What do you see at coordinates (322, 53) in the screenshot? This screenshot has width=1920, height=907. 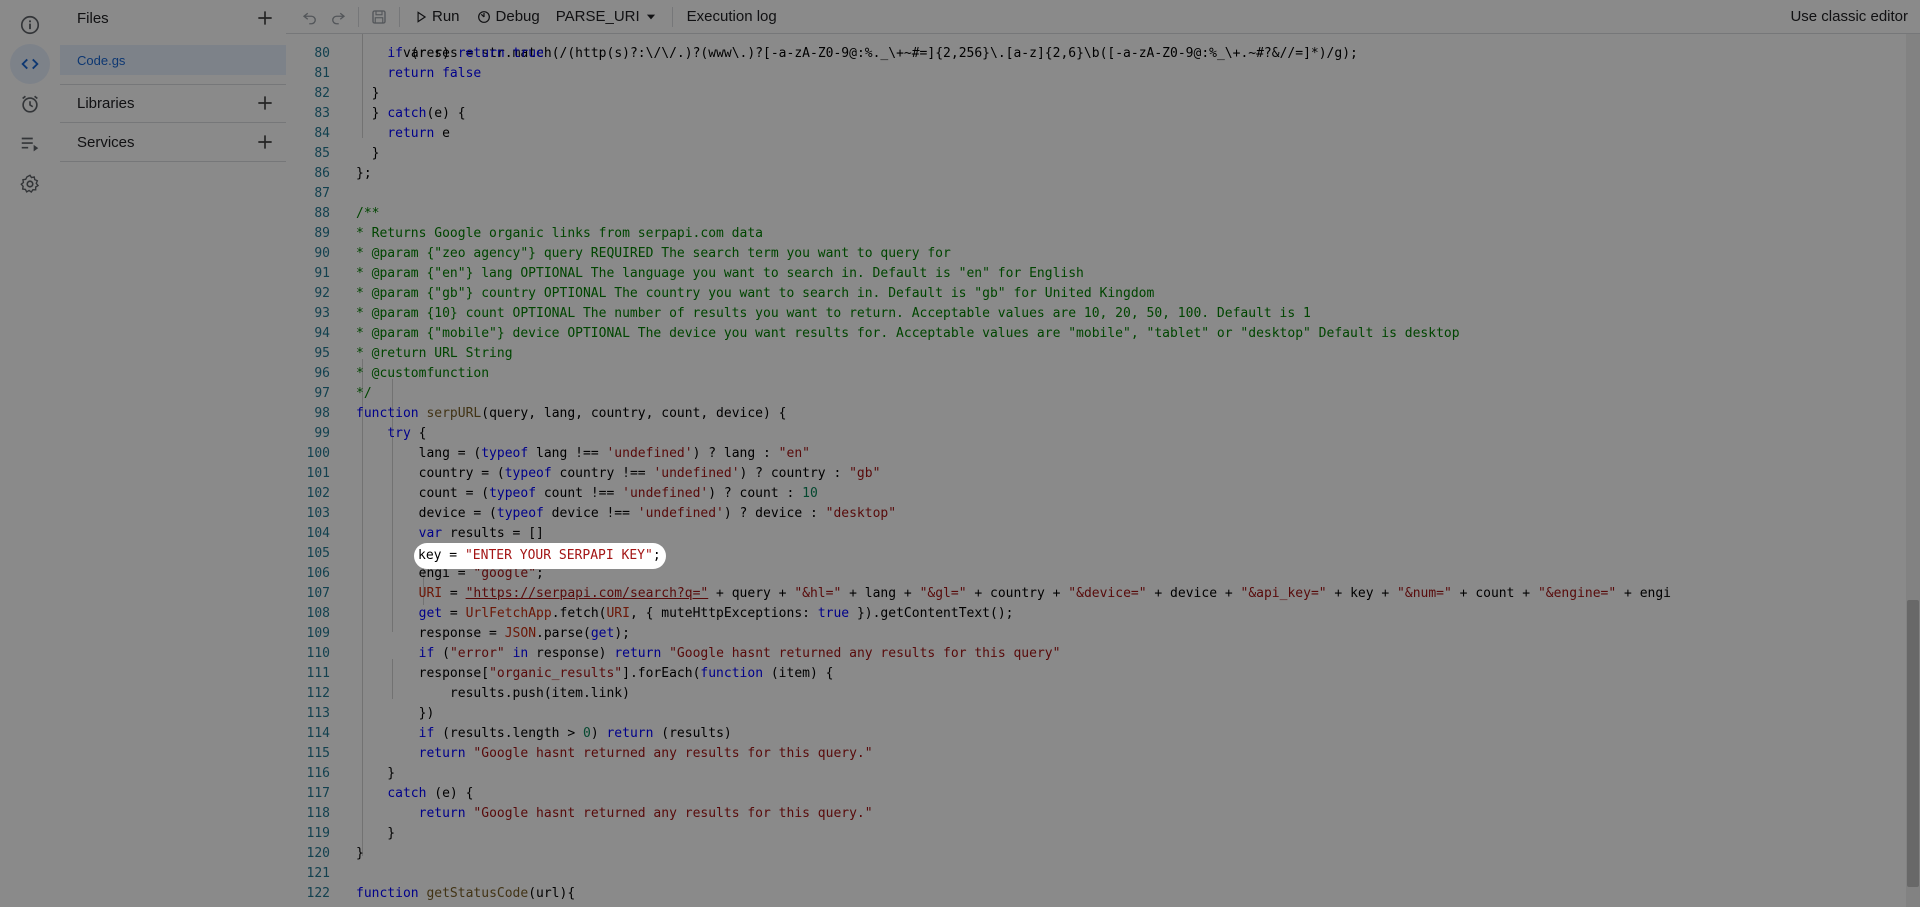 I see `line-number: 80` at bounding box center [322, 53].